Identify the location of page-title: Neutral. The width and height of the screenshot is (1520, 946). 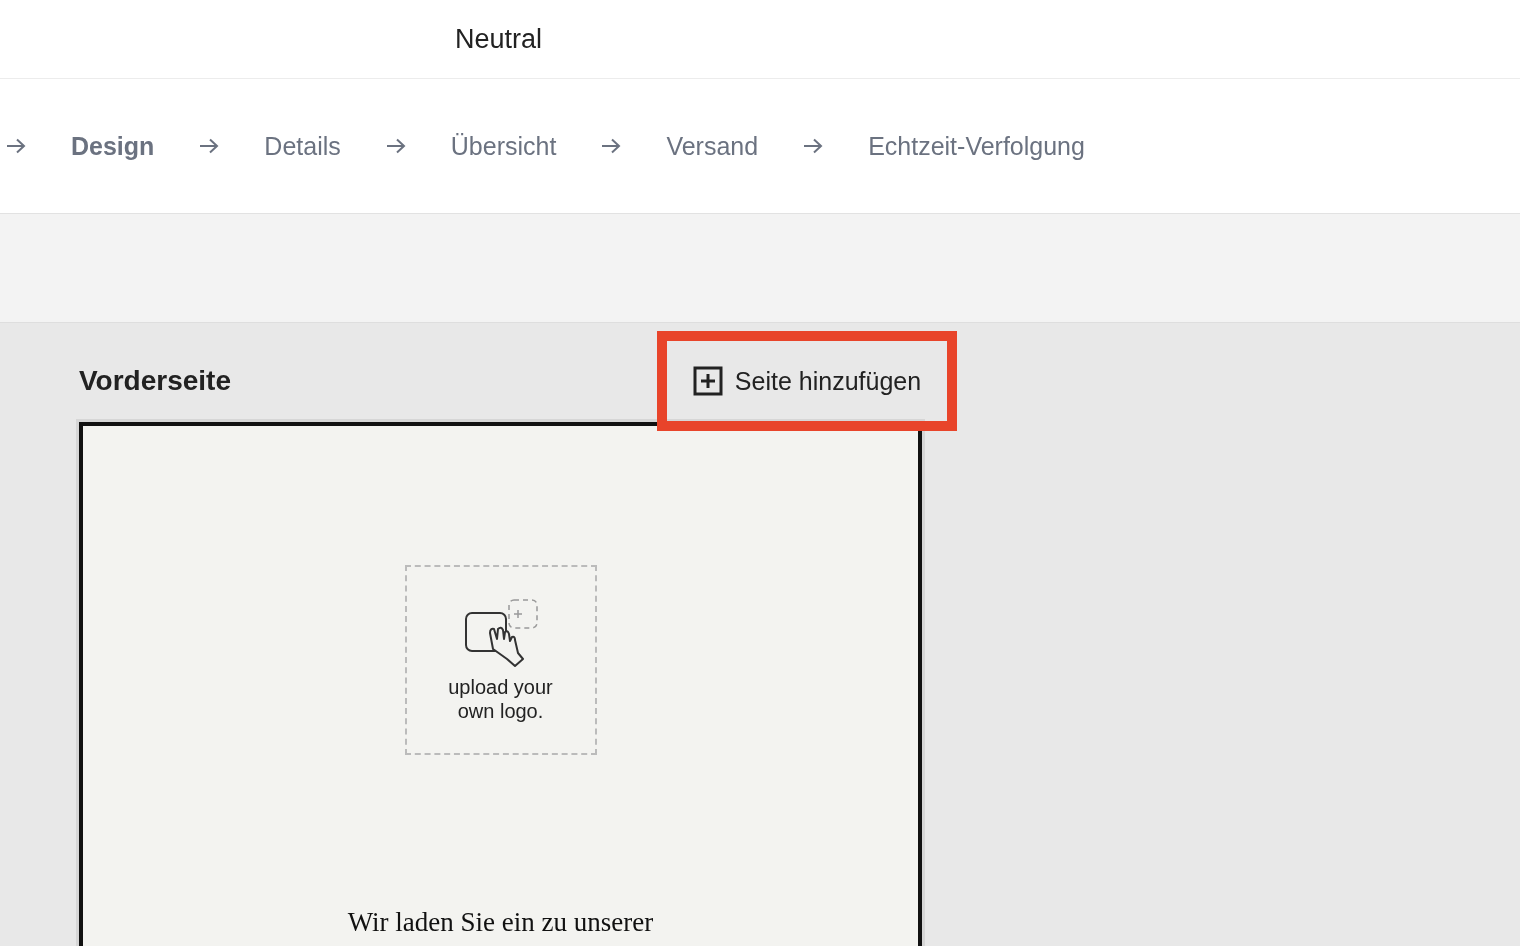
(499, 39).